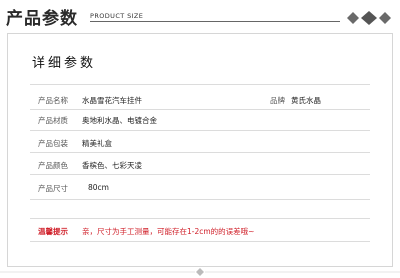  Describe the element at coordinates (168, 231) in the screenshot. I see `tip-text: 亲，尺寸为手工测量，可能存在1-2cm的的误差哦~` at that location.